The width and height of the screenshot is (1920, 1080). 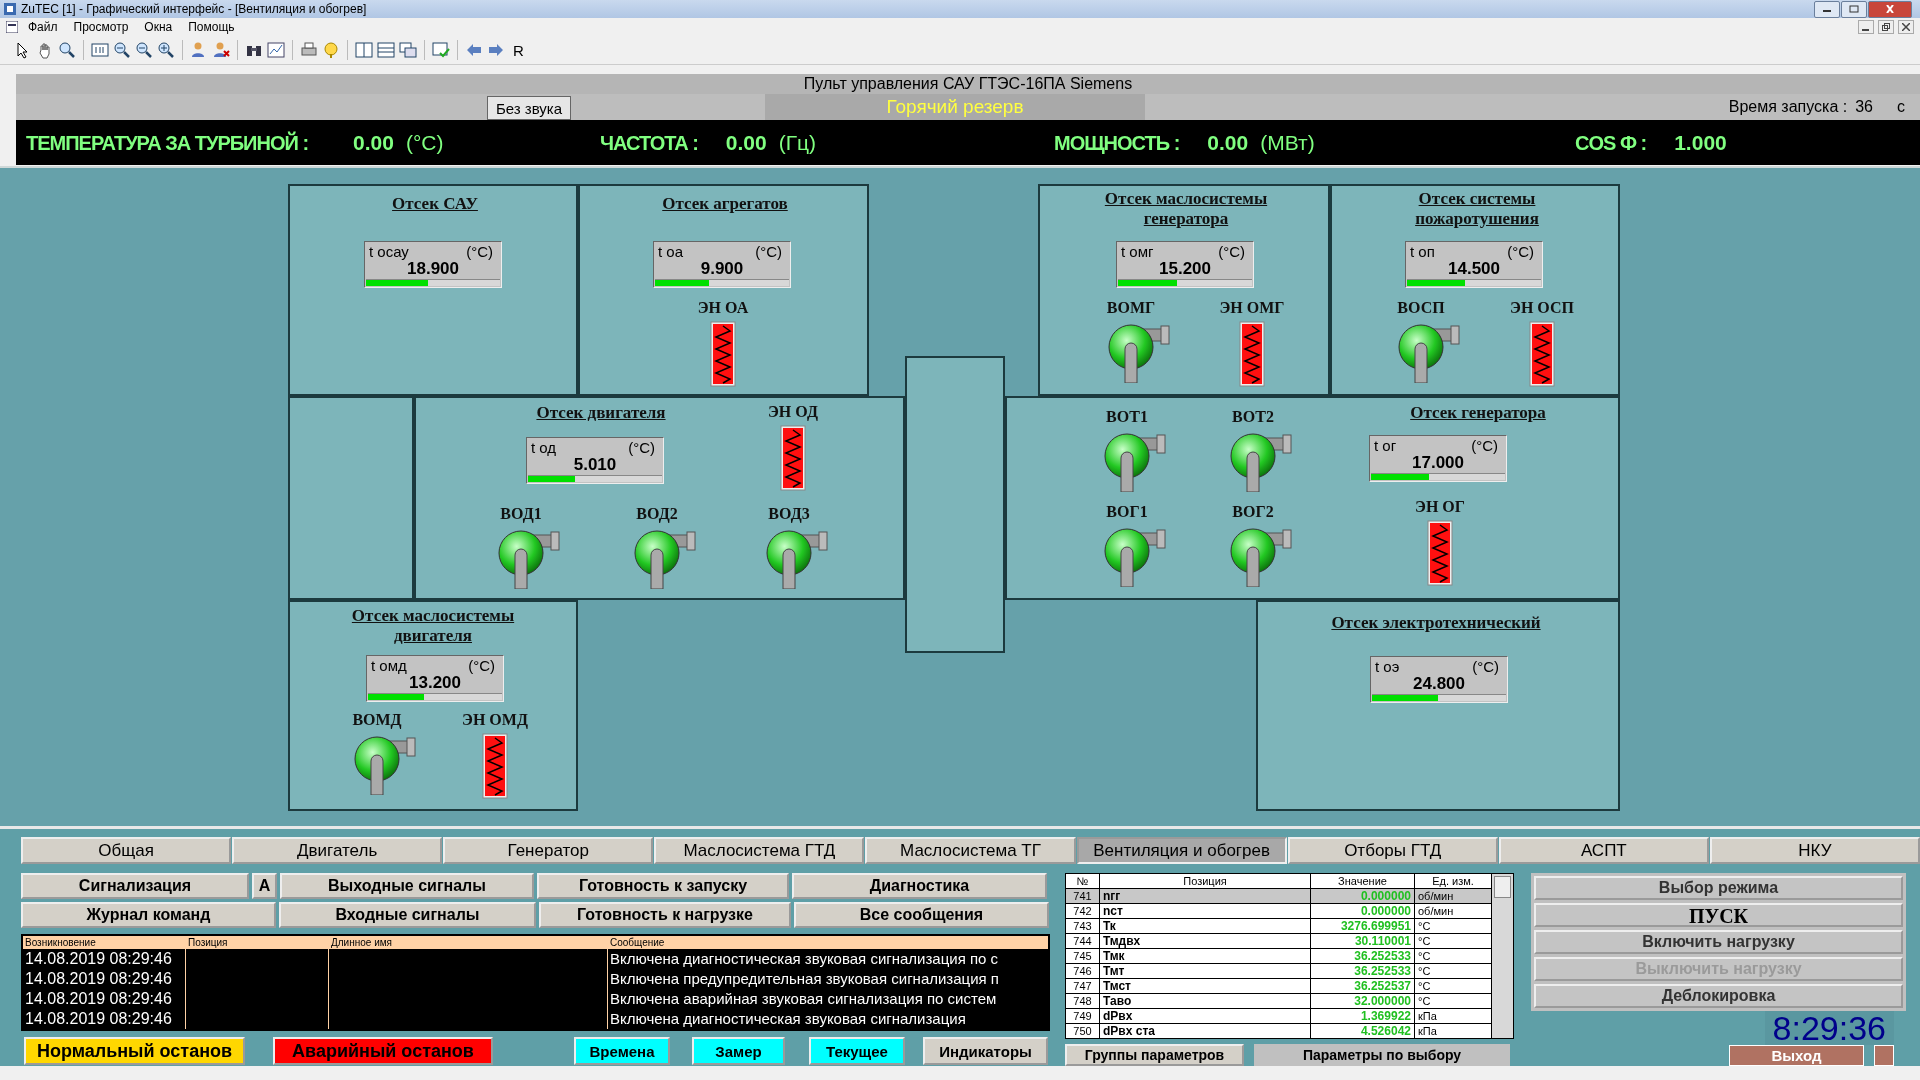 What do you see at coordinates (148, 915) in the screenshot?
I see `nav-button: Журнал команд` at bounding box center [148, 915].